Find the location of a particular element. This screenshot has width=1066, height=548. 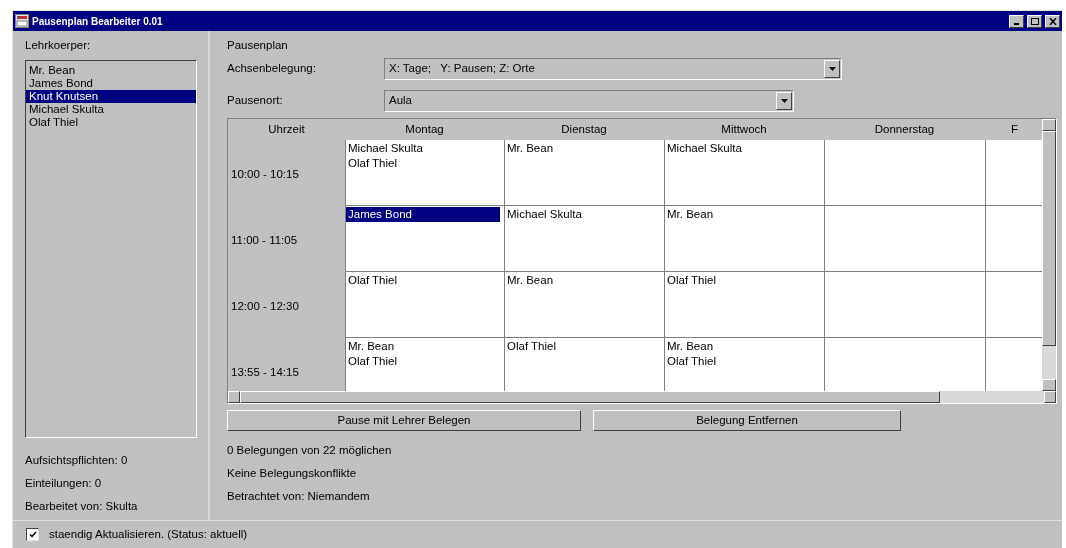

maximize-button is located at coordinates (1034, 21).